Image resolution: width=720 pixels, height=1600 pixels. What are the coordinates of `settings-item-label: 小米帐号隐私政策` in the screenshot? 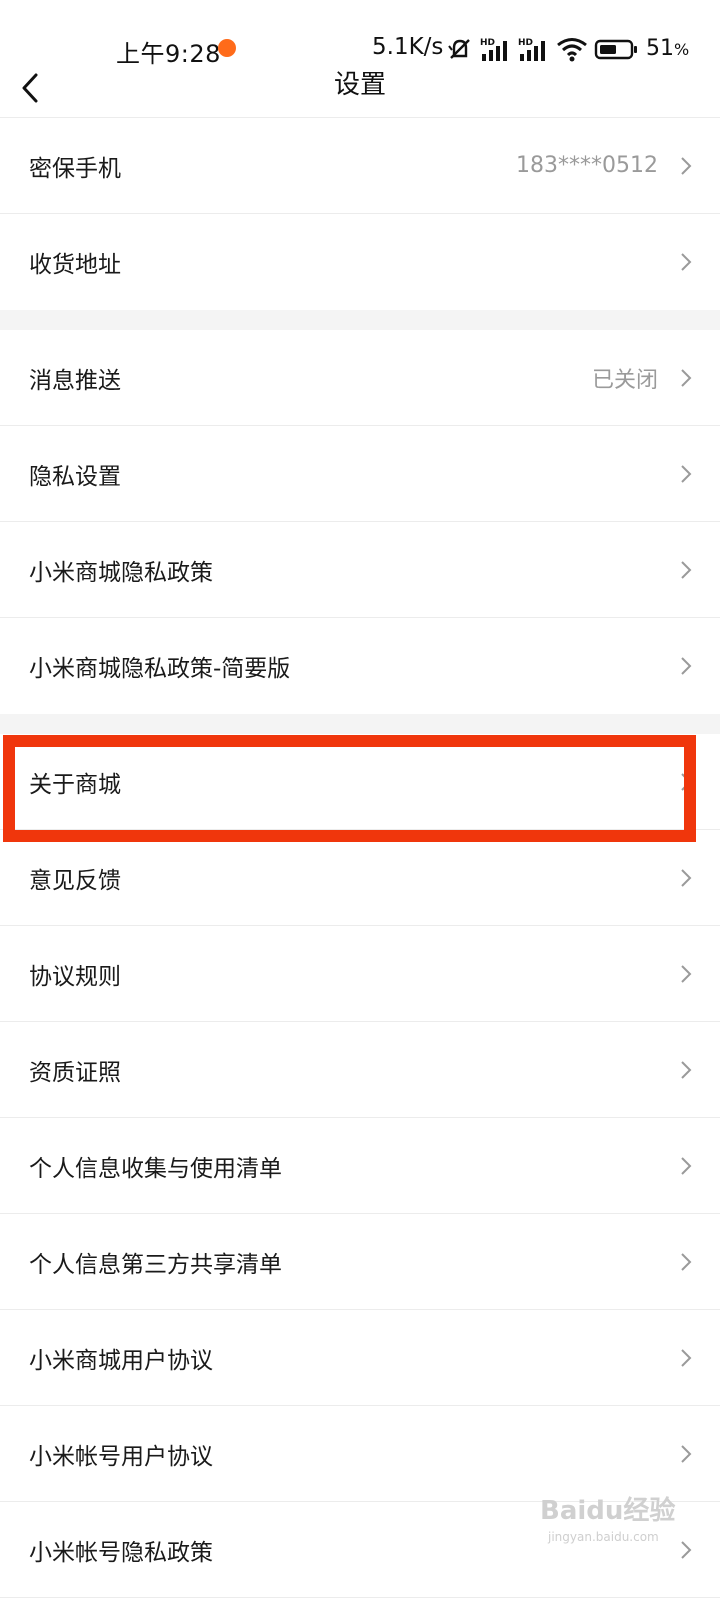 It's located at (121, 1552).